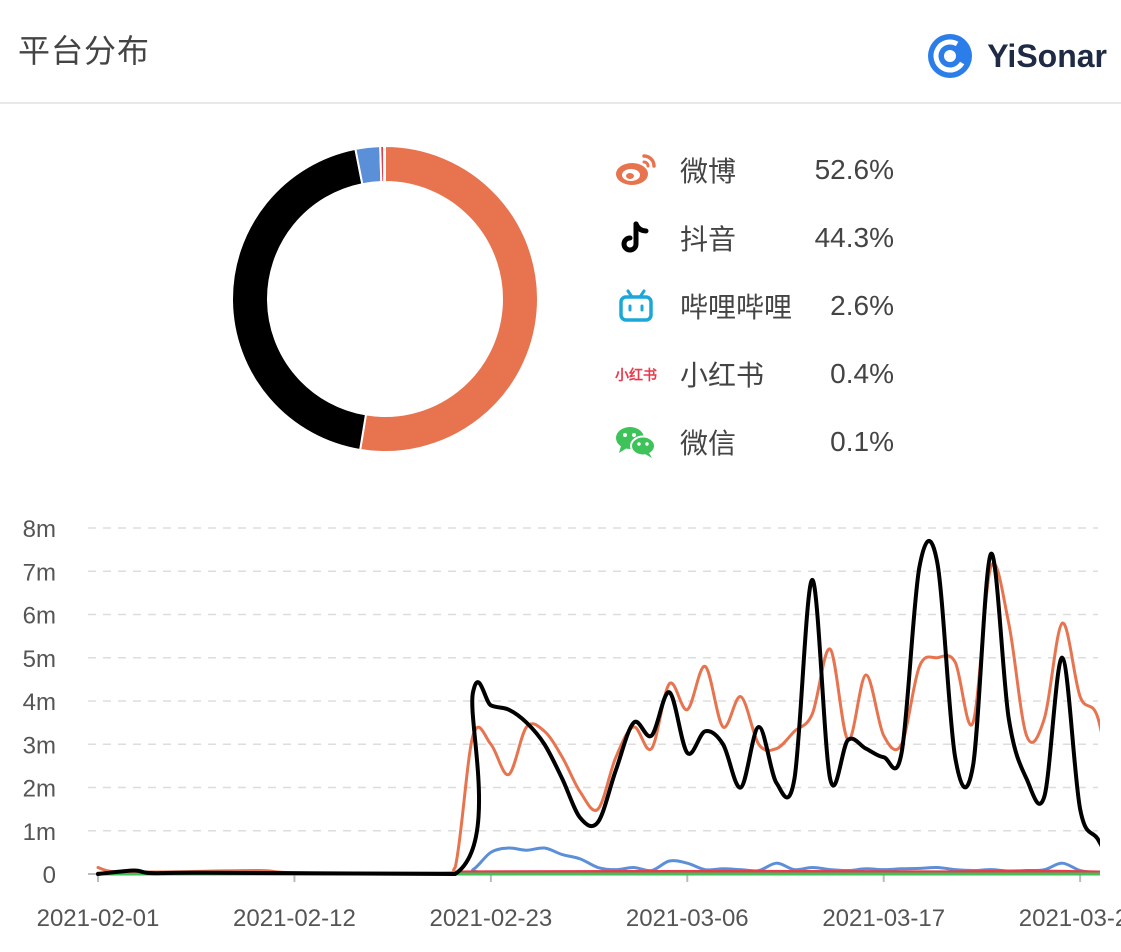 This screenshot has height=952, width=1121. What do you see at coordinates (762, 238) in the screenshot?
I see `legend-item-douyin: 抖音 44.3%` at bounding box center [762, 238].